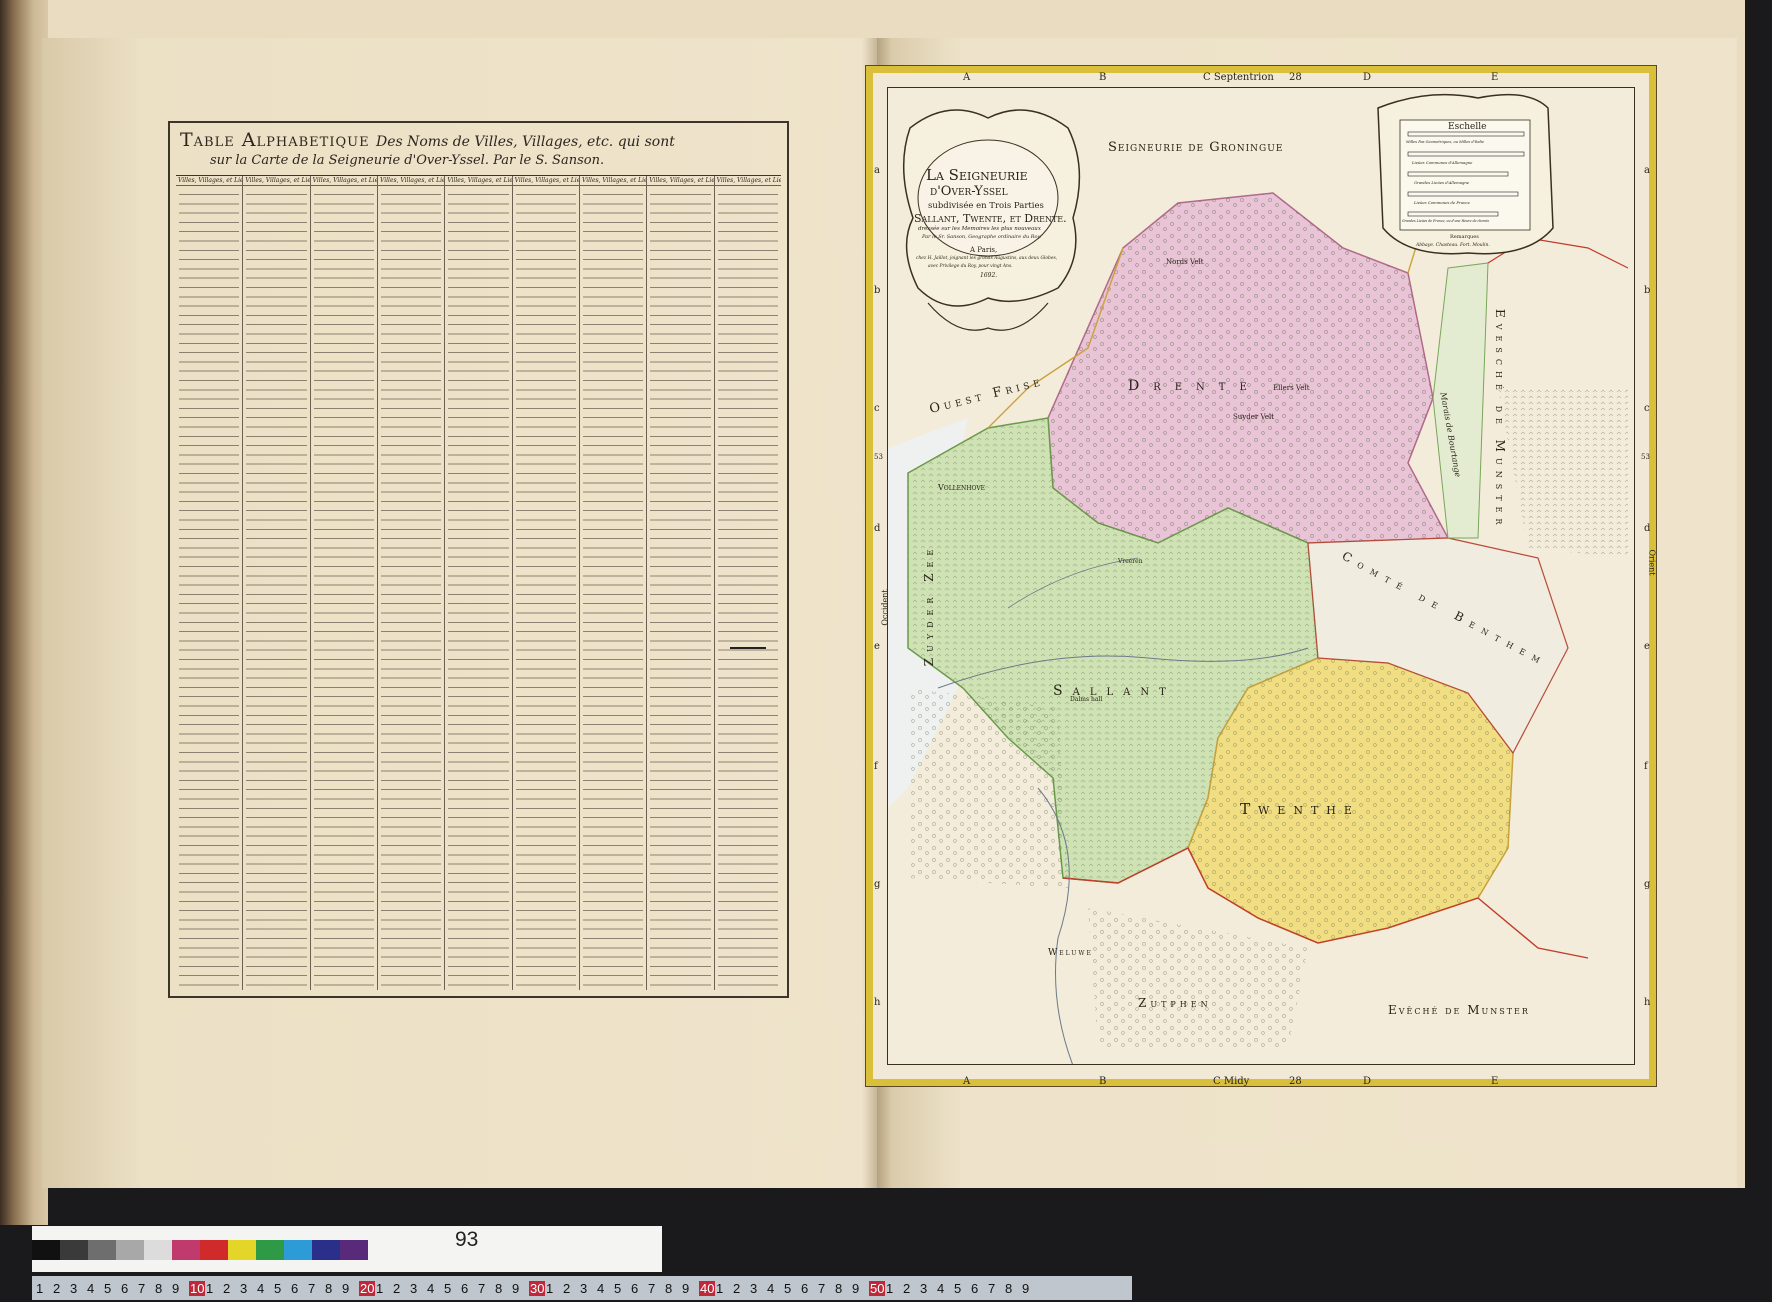 The image size is (1772, 1302). What do you see at coordinates (967, 77) in the screenshot?
I see `edge-top-a: A` at bounding box center [967, 77].